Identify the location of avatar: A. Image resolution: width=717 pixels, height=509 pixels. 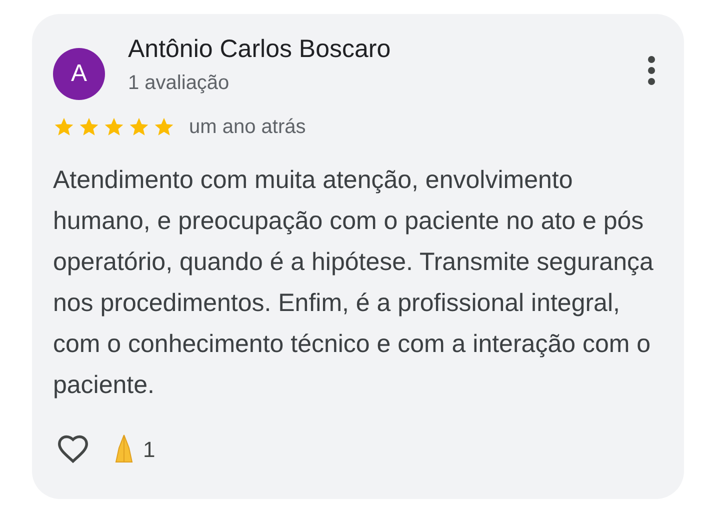
(79, 74).